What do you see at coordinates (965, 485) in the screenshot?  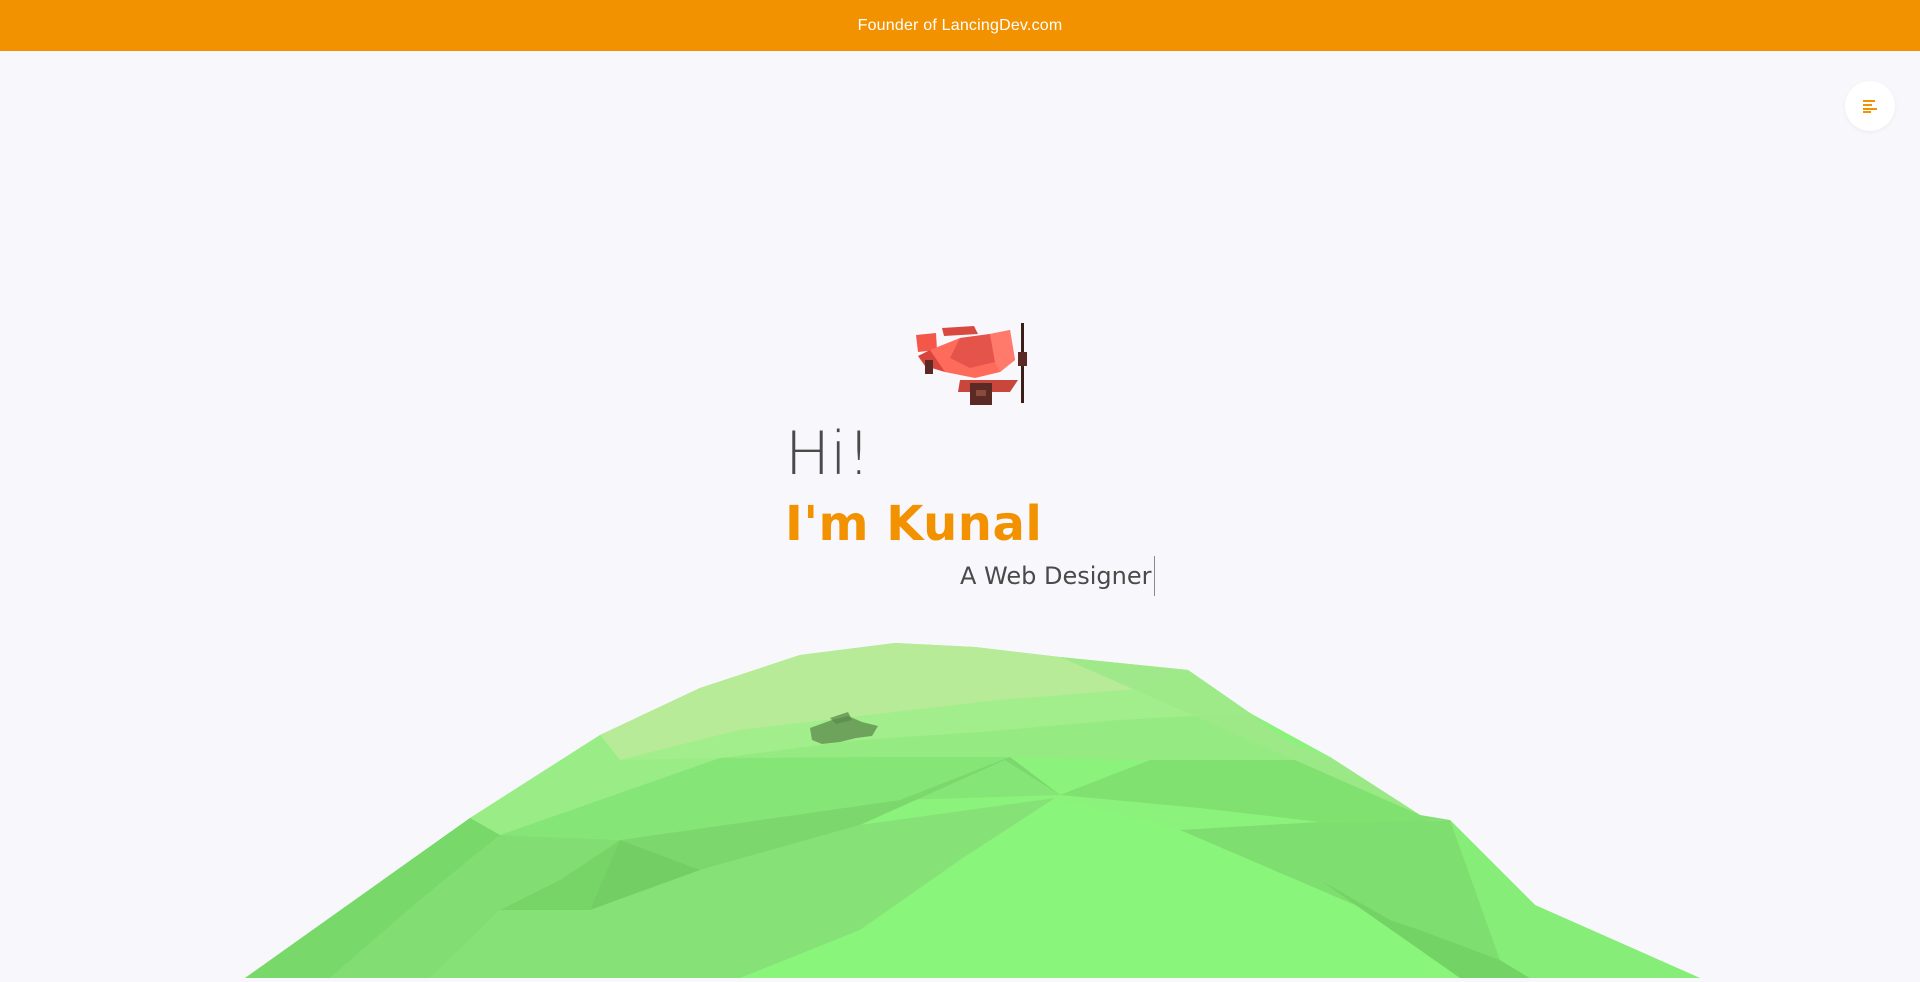 I see `hero-text: Hi! I'm Kunal` at bounding box center [965, 485].